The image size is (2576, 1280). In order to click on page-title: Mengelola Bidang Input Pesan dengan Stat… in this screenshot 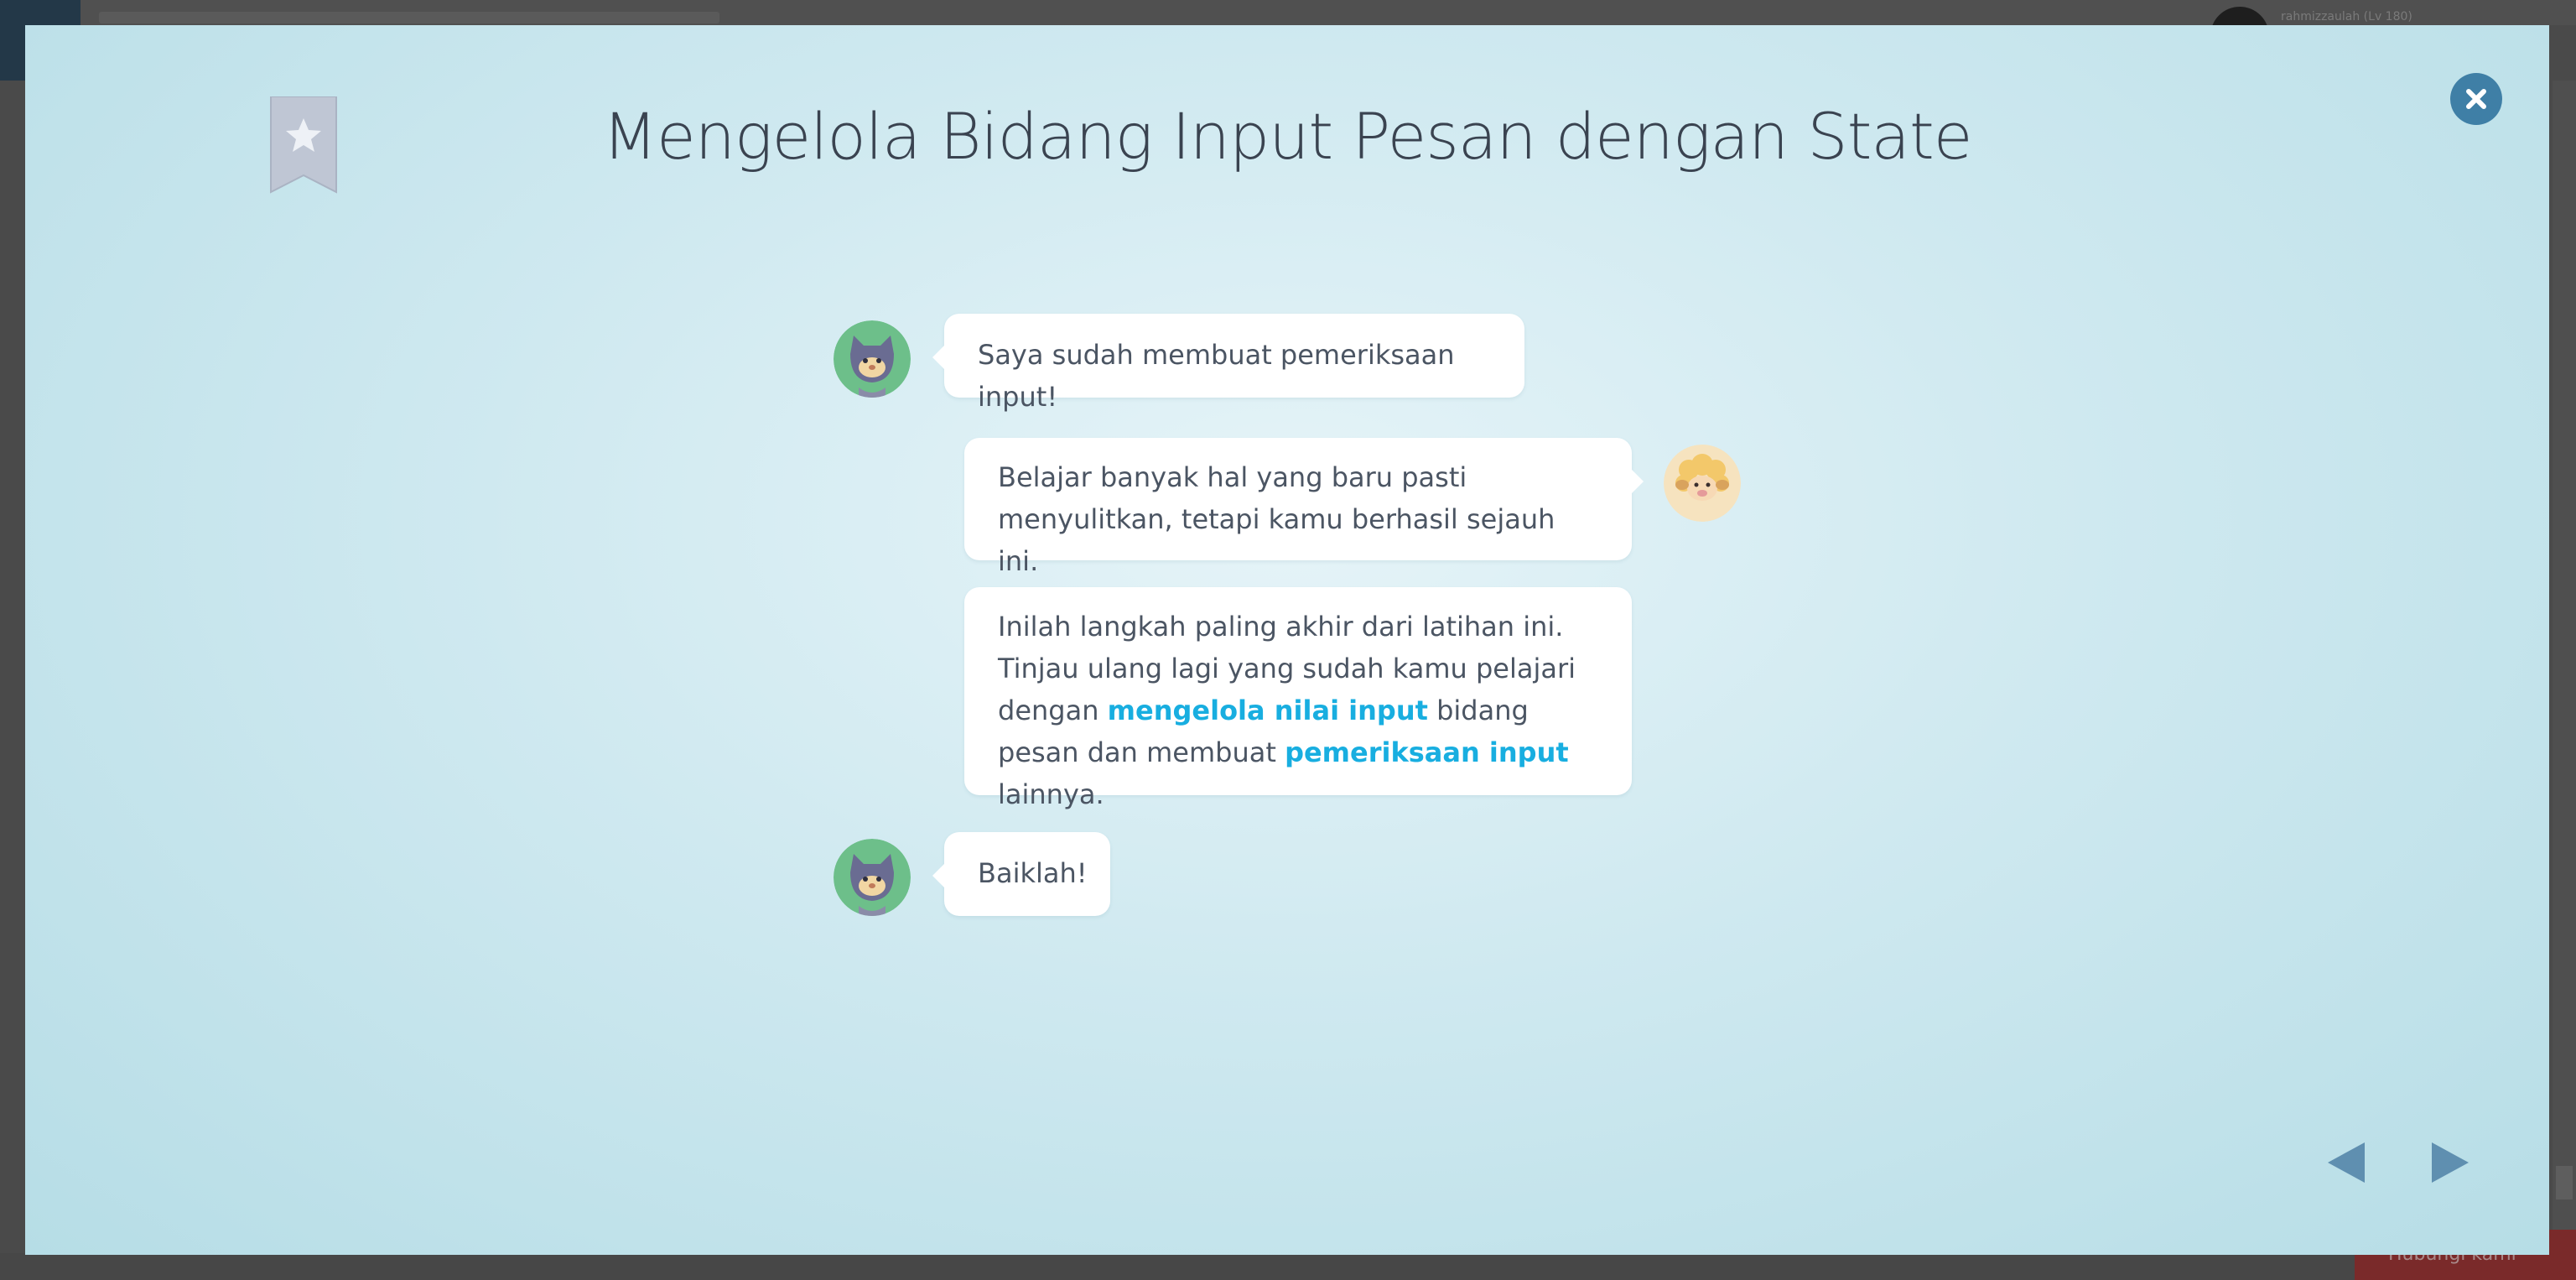, I will do `click(1287, 136)`.